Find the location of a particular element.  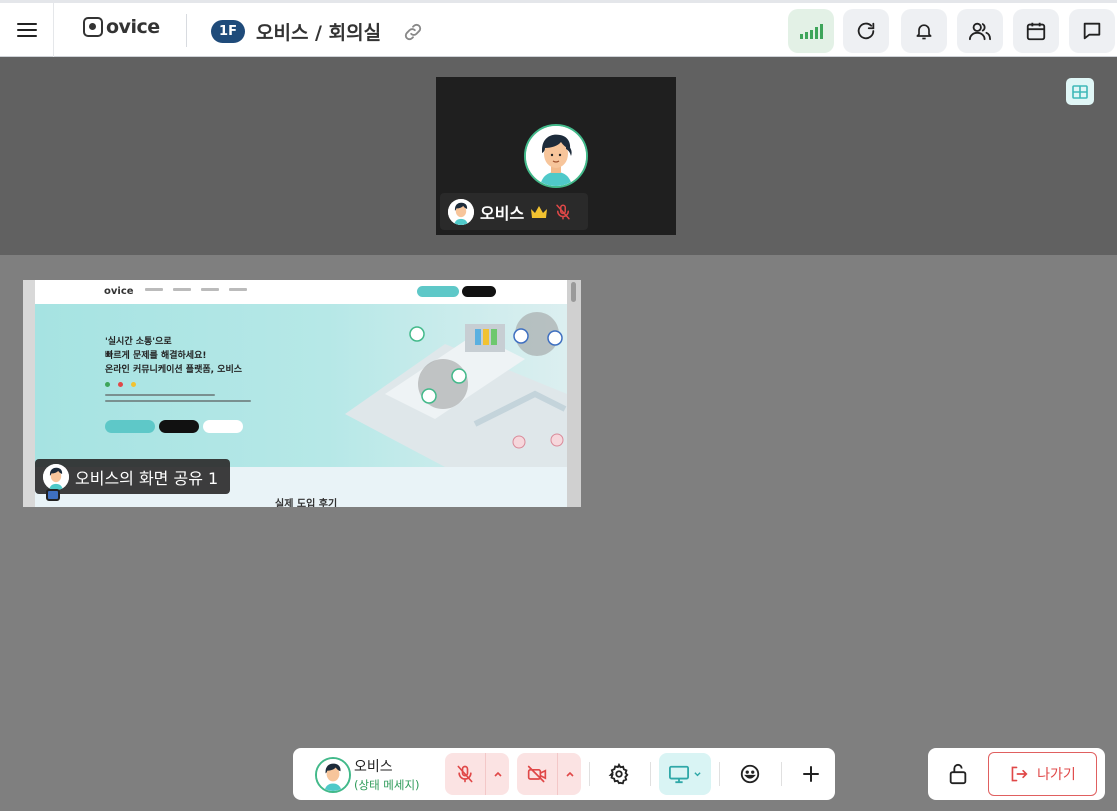

speaker-mini-avatar is located at coordinates (461, 211).